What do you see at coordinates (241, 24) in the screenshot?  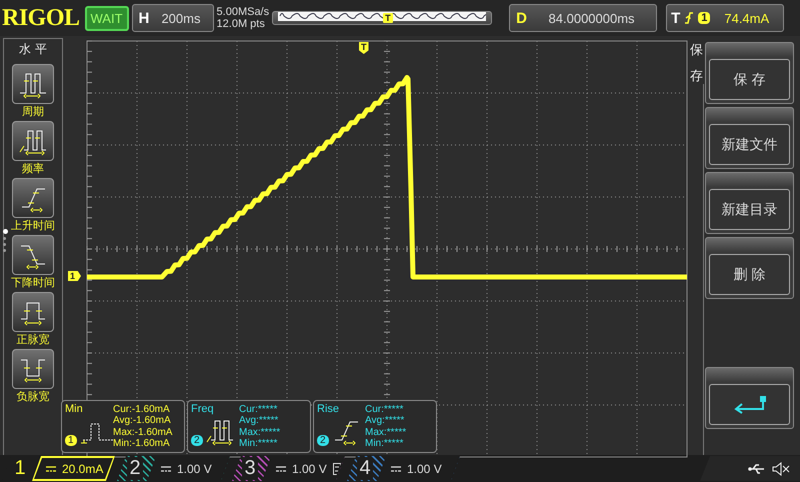 I see `memory-depth: 12.0M pts` at bounding box center [241, 24].